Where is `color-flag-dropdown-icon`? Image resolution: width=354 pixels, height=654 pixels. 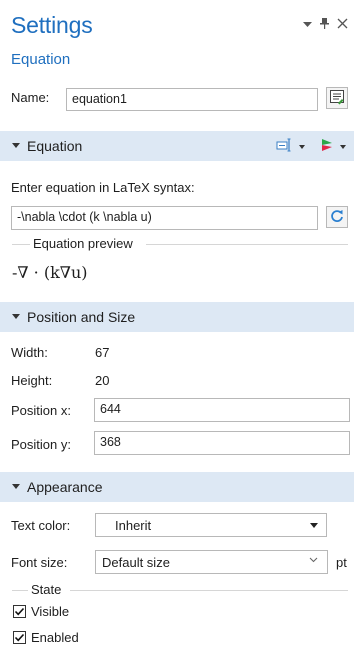 color-flag-dropdown-icon is located at coordinates (343, 146).